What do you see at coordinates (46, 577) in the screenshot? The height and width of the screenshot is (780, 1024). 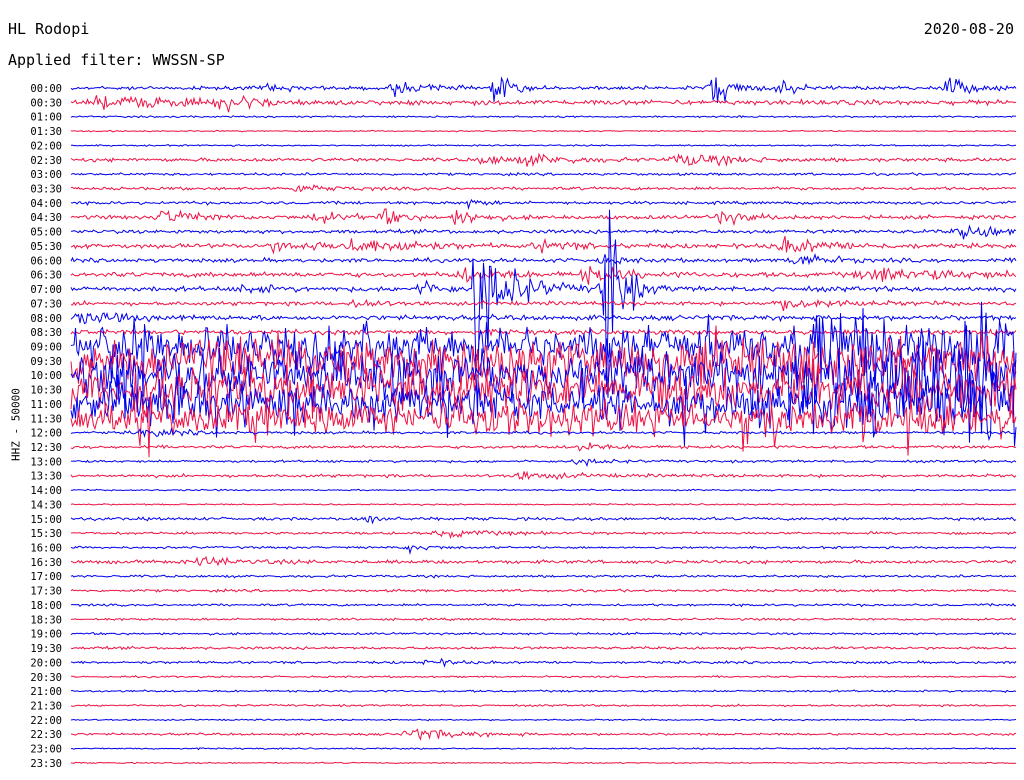 I see `time-label: 17:00` at bounding box center [46, 577].